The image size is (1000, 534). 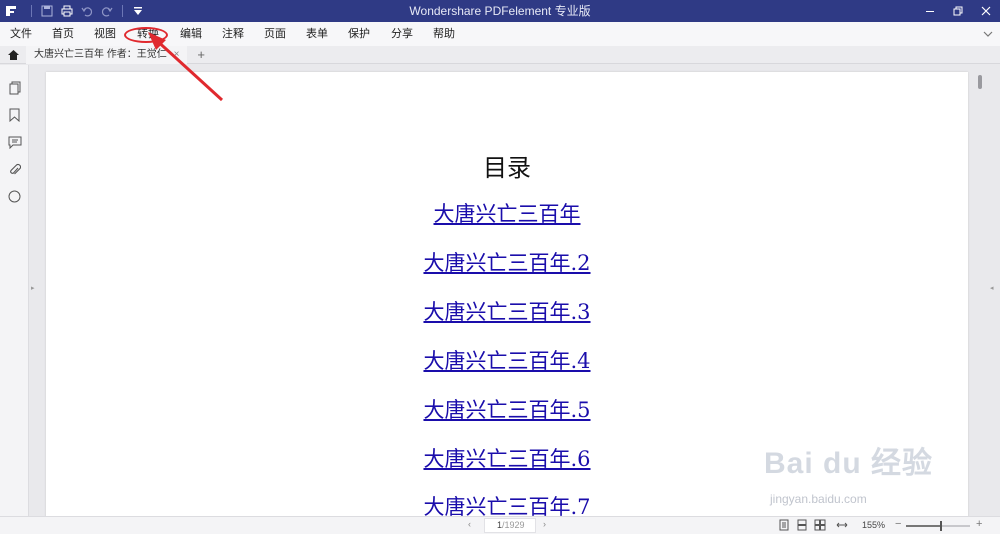 What do you see at coordinates (507, 503) in the screenshot?
I see `toc-link-7: 大唐兴亡三百年.7` at bounding box center [507, 503].